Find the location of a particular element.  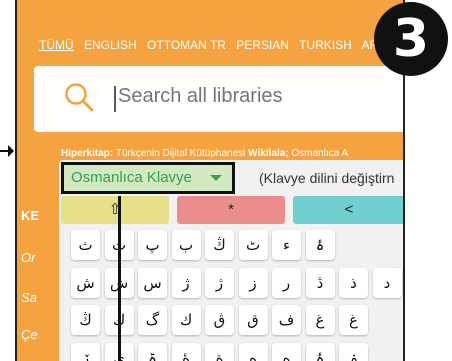

keyboard-key: غ is located at coordinates (353, 320).